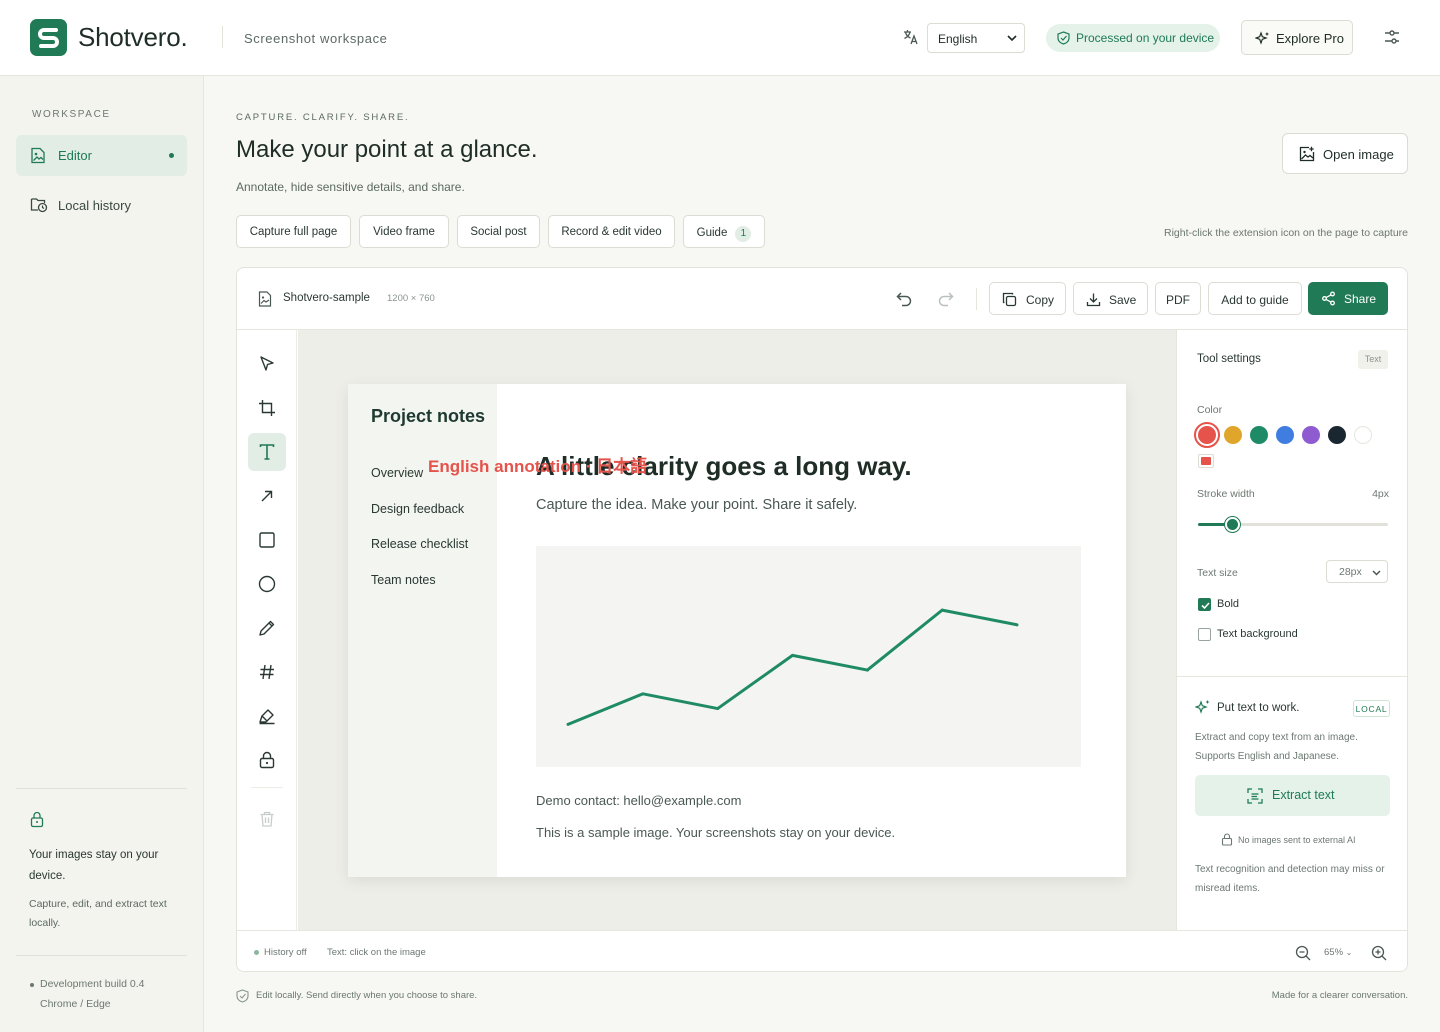 The image size is (1440, 1032). I want to click on text-size-select: 28px, so click(1357, 571).